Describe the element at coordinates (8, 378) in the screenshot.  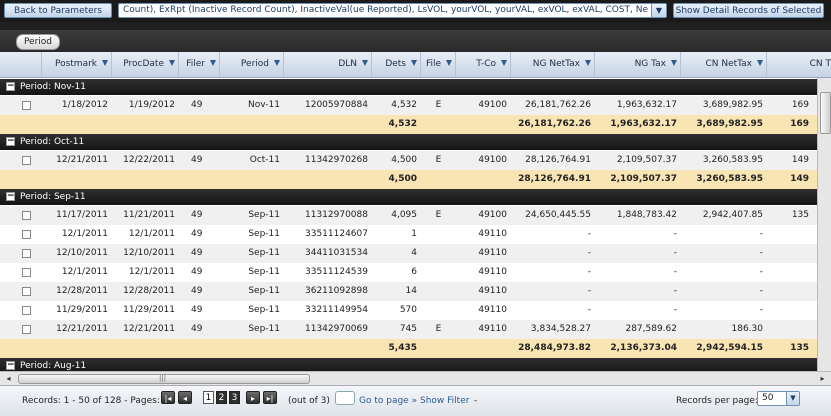
I see `scroll-left-arrow-icon: ◂` at that location.